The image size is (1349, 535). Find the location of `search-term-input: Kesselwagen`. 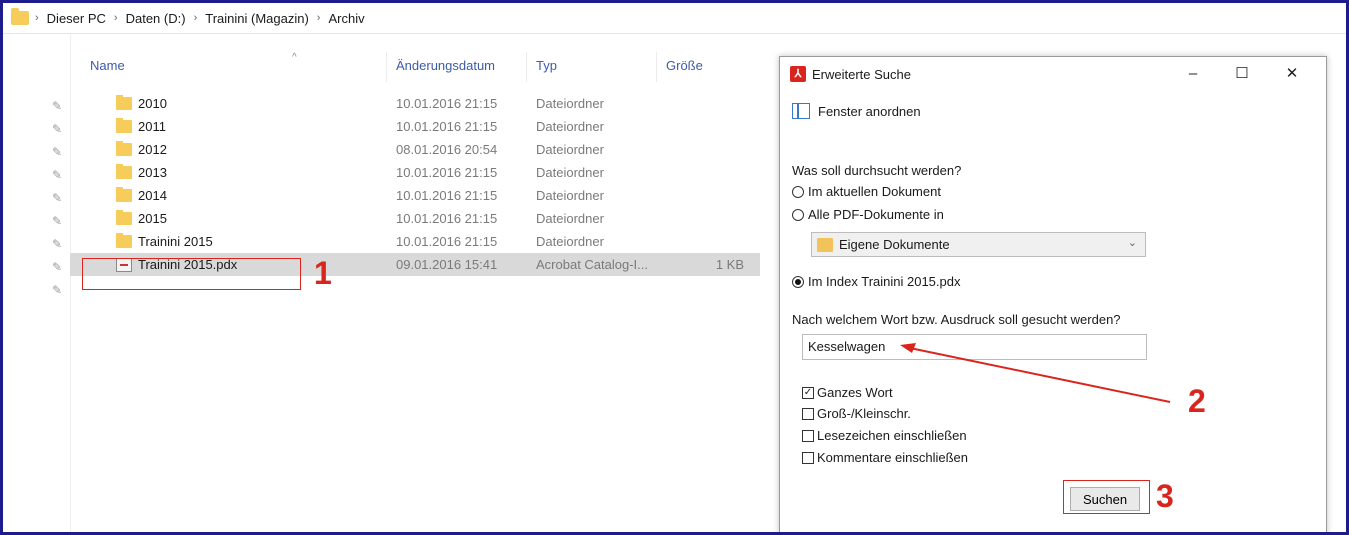

search-term-input: Kesselwagen is located at coordinates (974, 347).